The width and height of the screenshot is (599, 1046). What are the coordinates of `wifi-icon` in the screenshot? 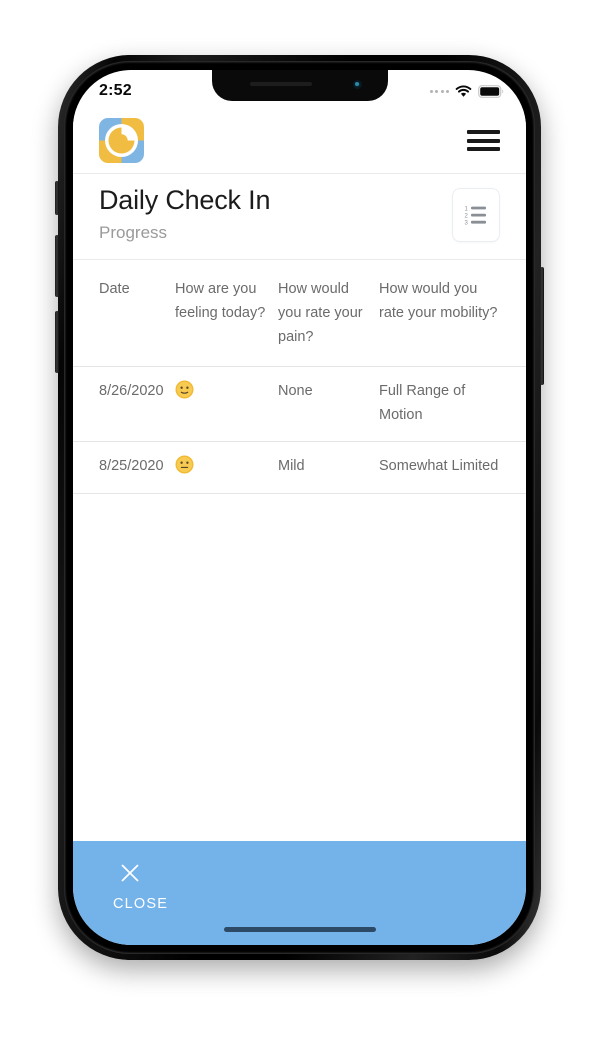 It's located at (463, 90).